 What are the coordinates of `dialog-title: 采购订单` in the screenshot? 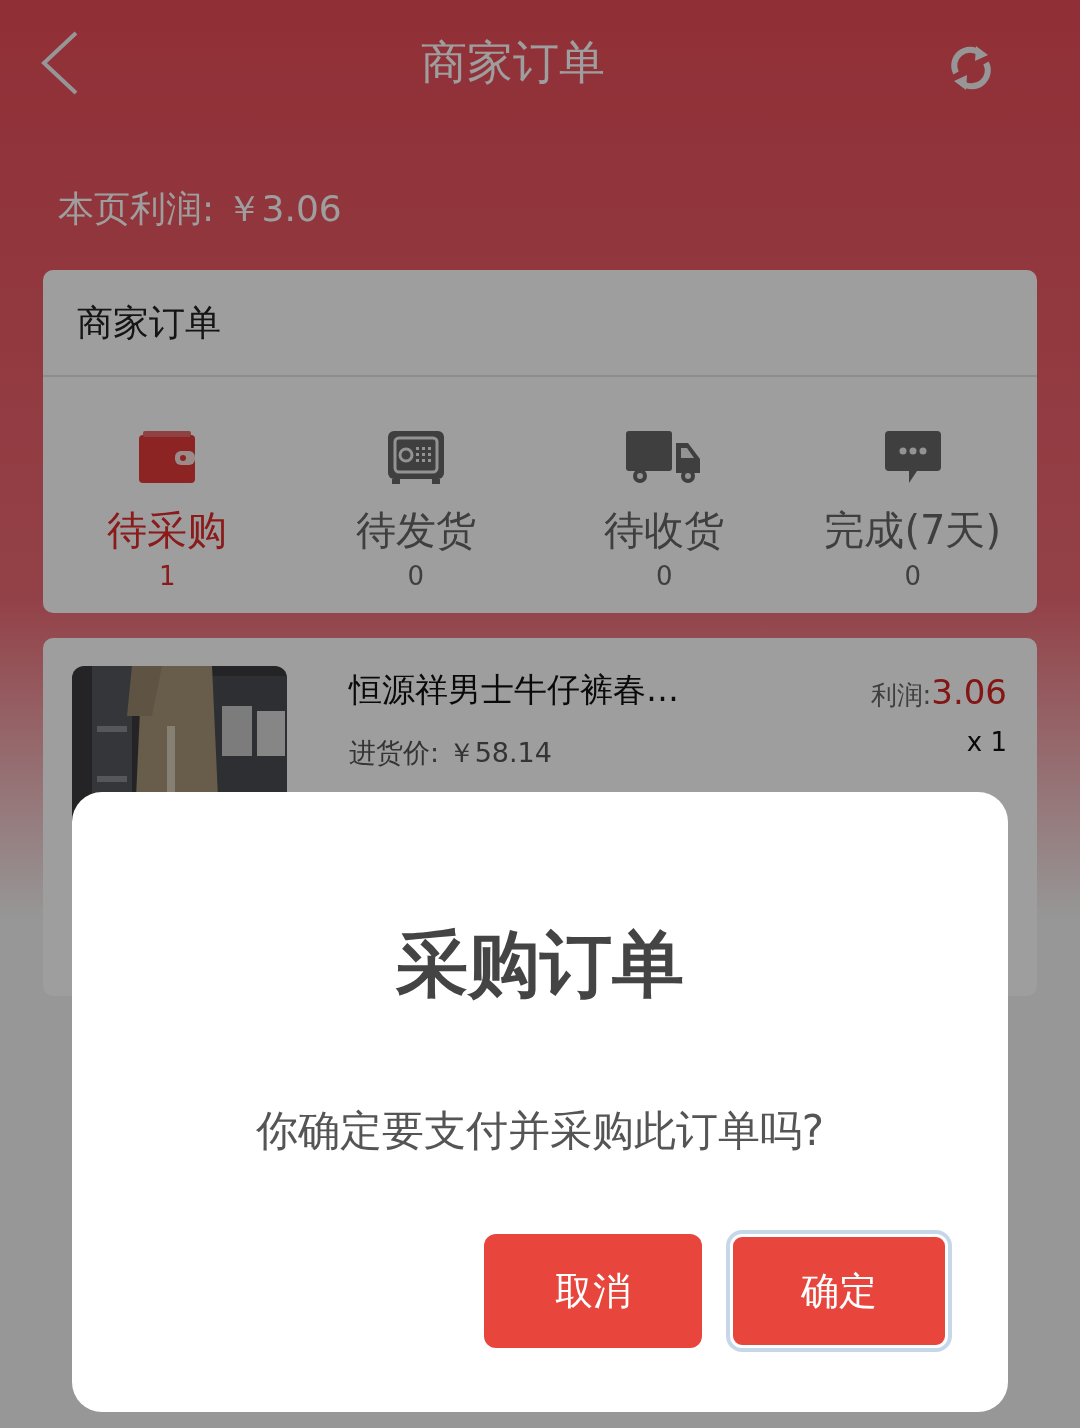 It's located at (540, 964).